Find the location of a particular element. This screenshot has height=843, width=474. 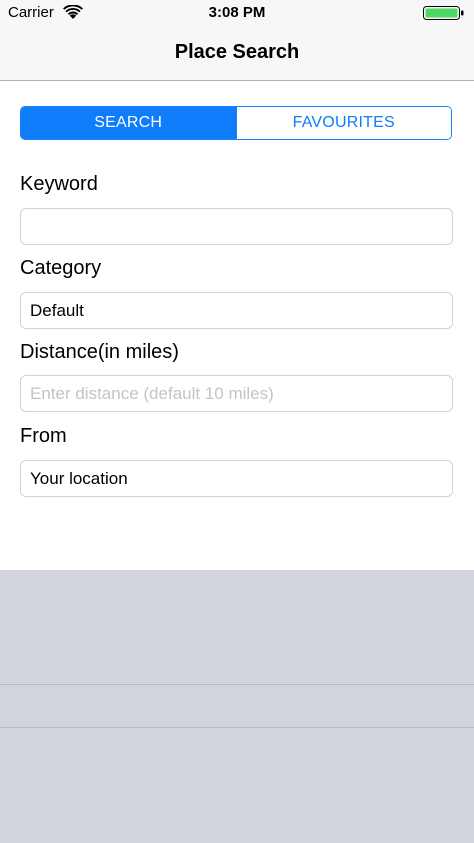

from-label: From is located at coordinates (43, 436).